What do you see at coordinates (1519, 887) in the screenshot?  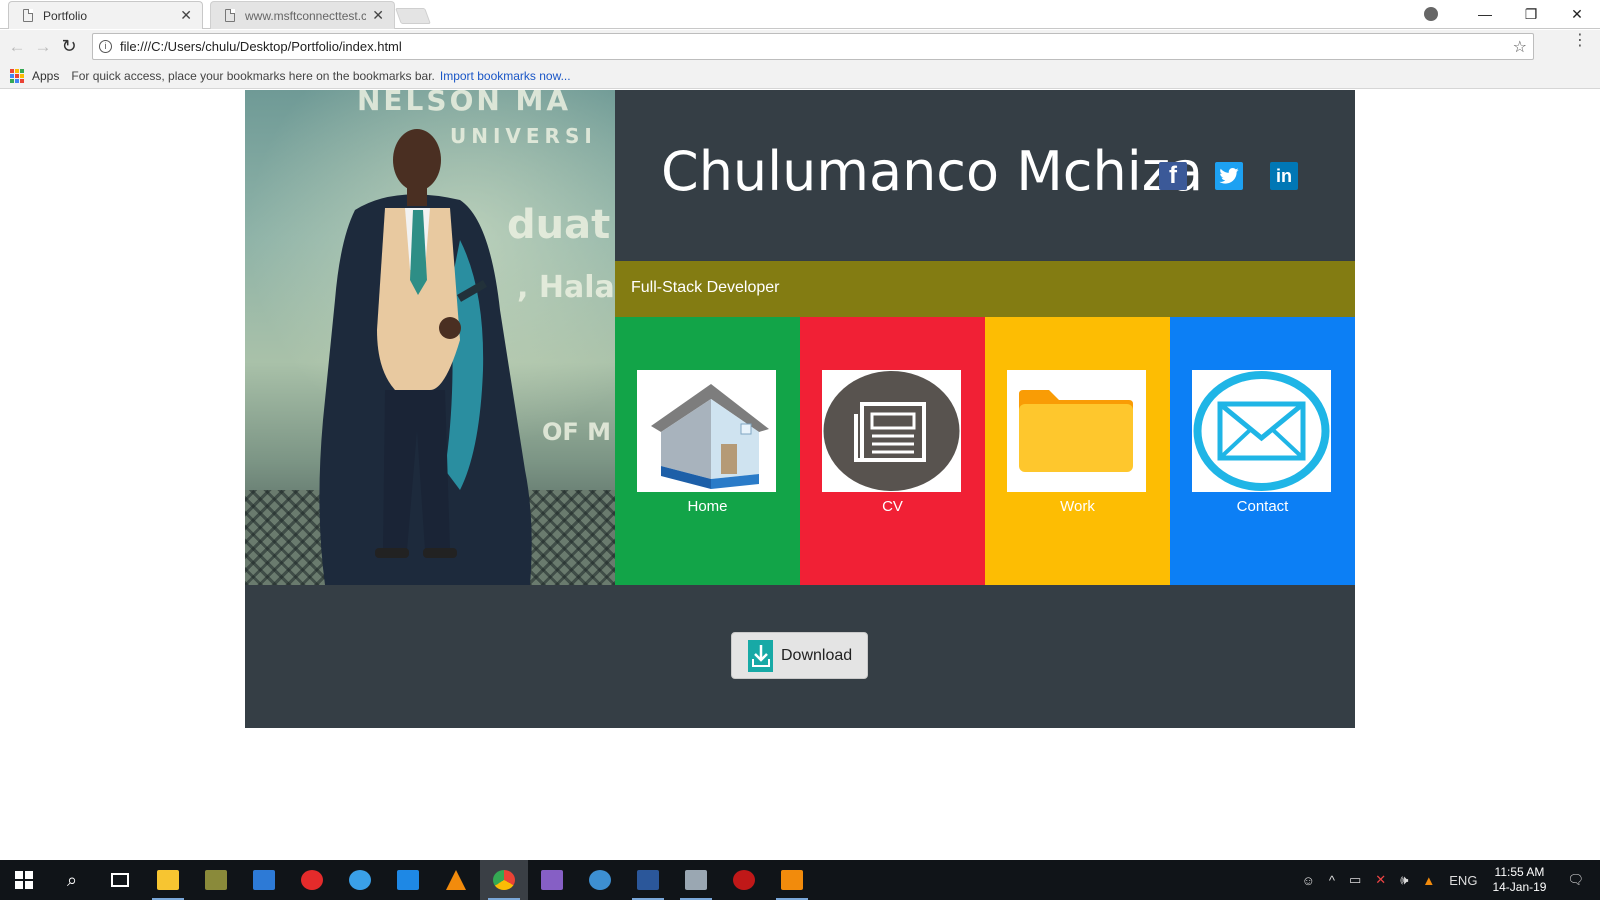 I see `clock-date: 14-Jan-19` at bounding box center [1519, 887].